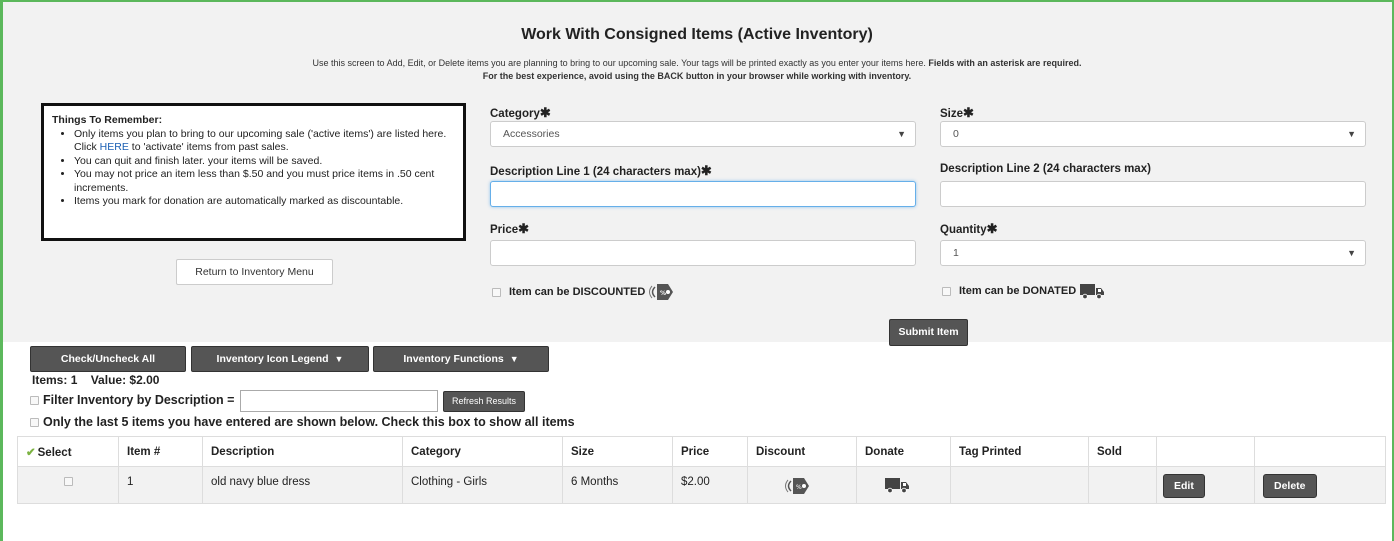  I want to click on col-category: Category, so click(482, 451).